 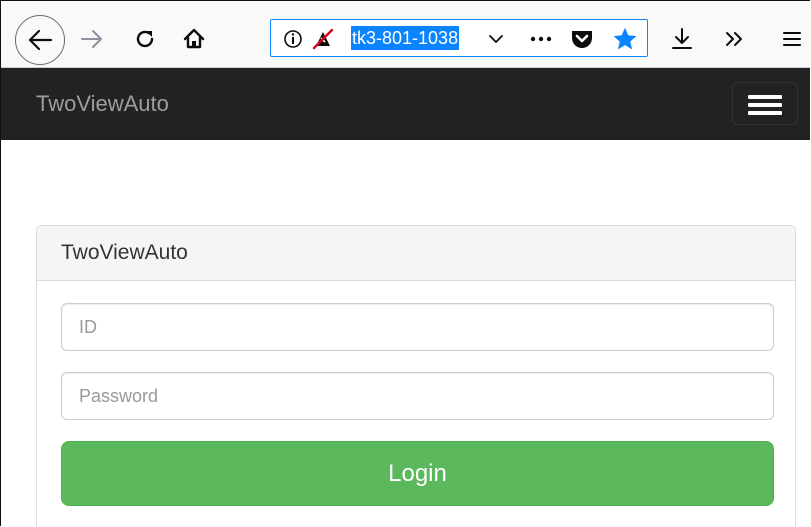 I want to click on download-icon, so click(x=682, y=38).